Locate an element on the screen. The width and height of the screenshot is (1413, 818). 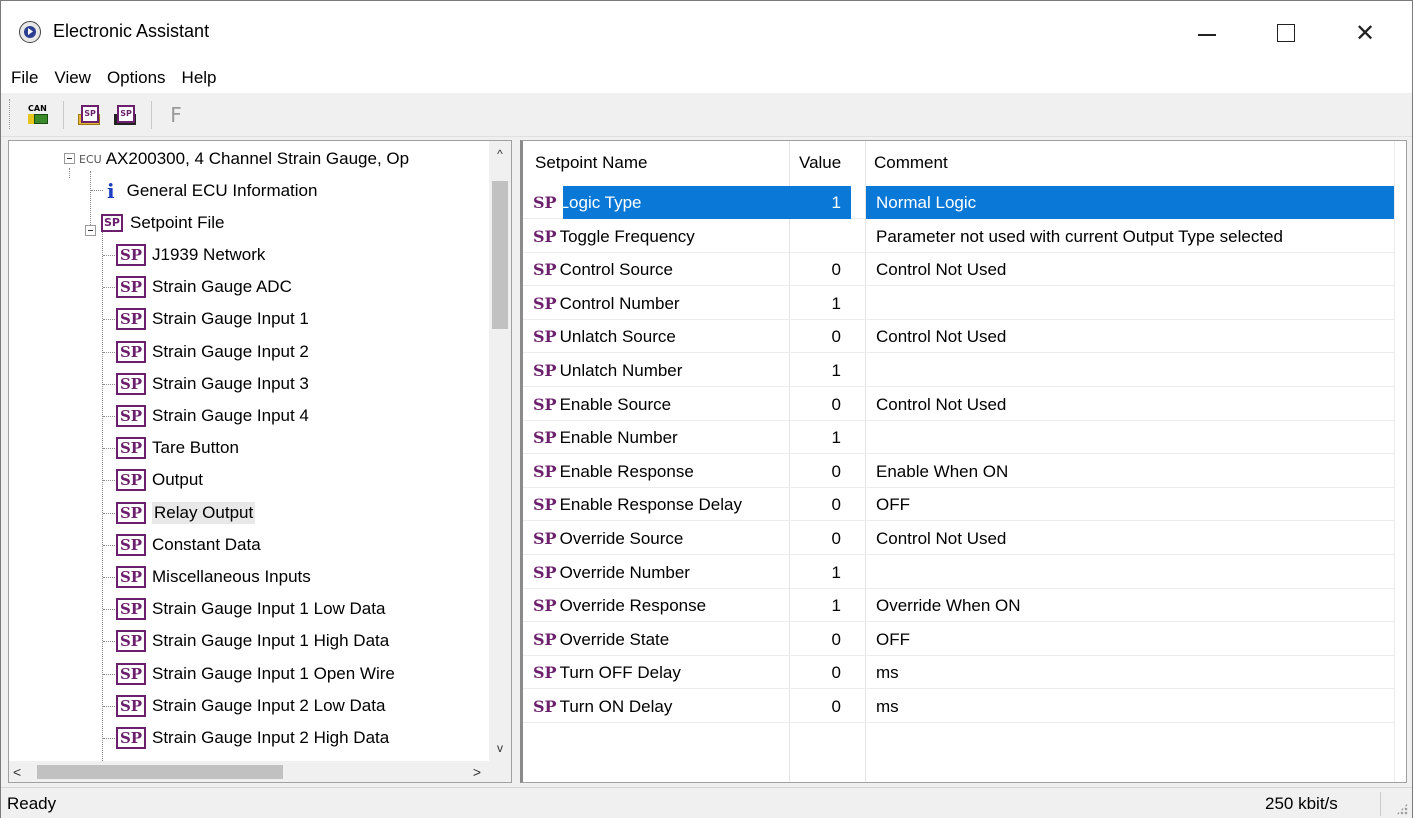
tree-item-strain-gauge-input-2-high-data: SP Strain Gauge Input 2 High Data is located at coordinates (252, 738).